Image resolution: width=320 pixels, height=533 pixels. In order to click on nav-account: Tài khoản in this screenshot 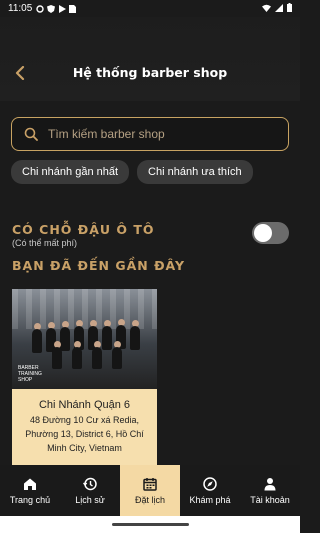, I will do `click(270, 490)`.